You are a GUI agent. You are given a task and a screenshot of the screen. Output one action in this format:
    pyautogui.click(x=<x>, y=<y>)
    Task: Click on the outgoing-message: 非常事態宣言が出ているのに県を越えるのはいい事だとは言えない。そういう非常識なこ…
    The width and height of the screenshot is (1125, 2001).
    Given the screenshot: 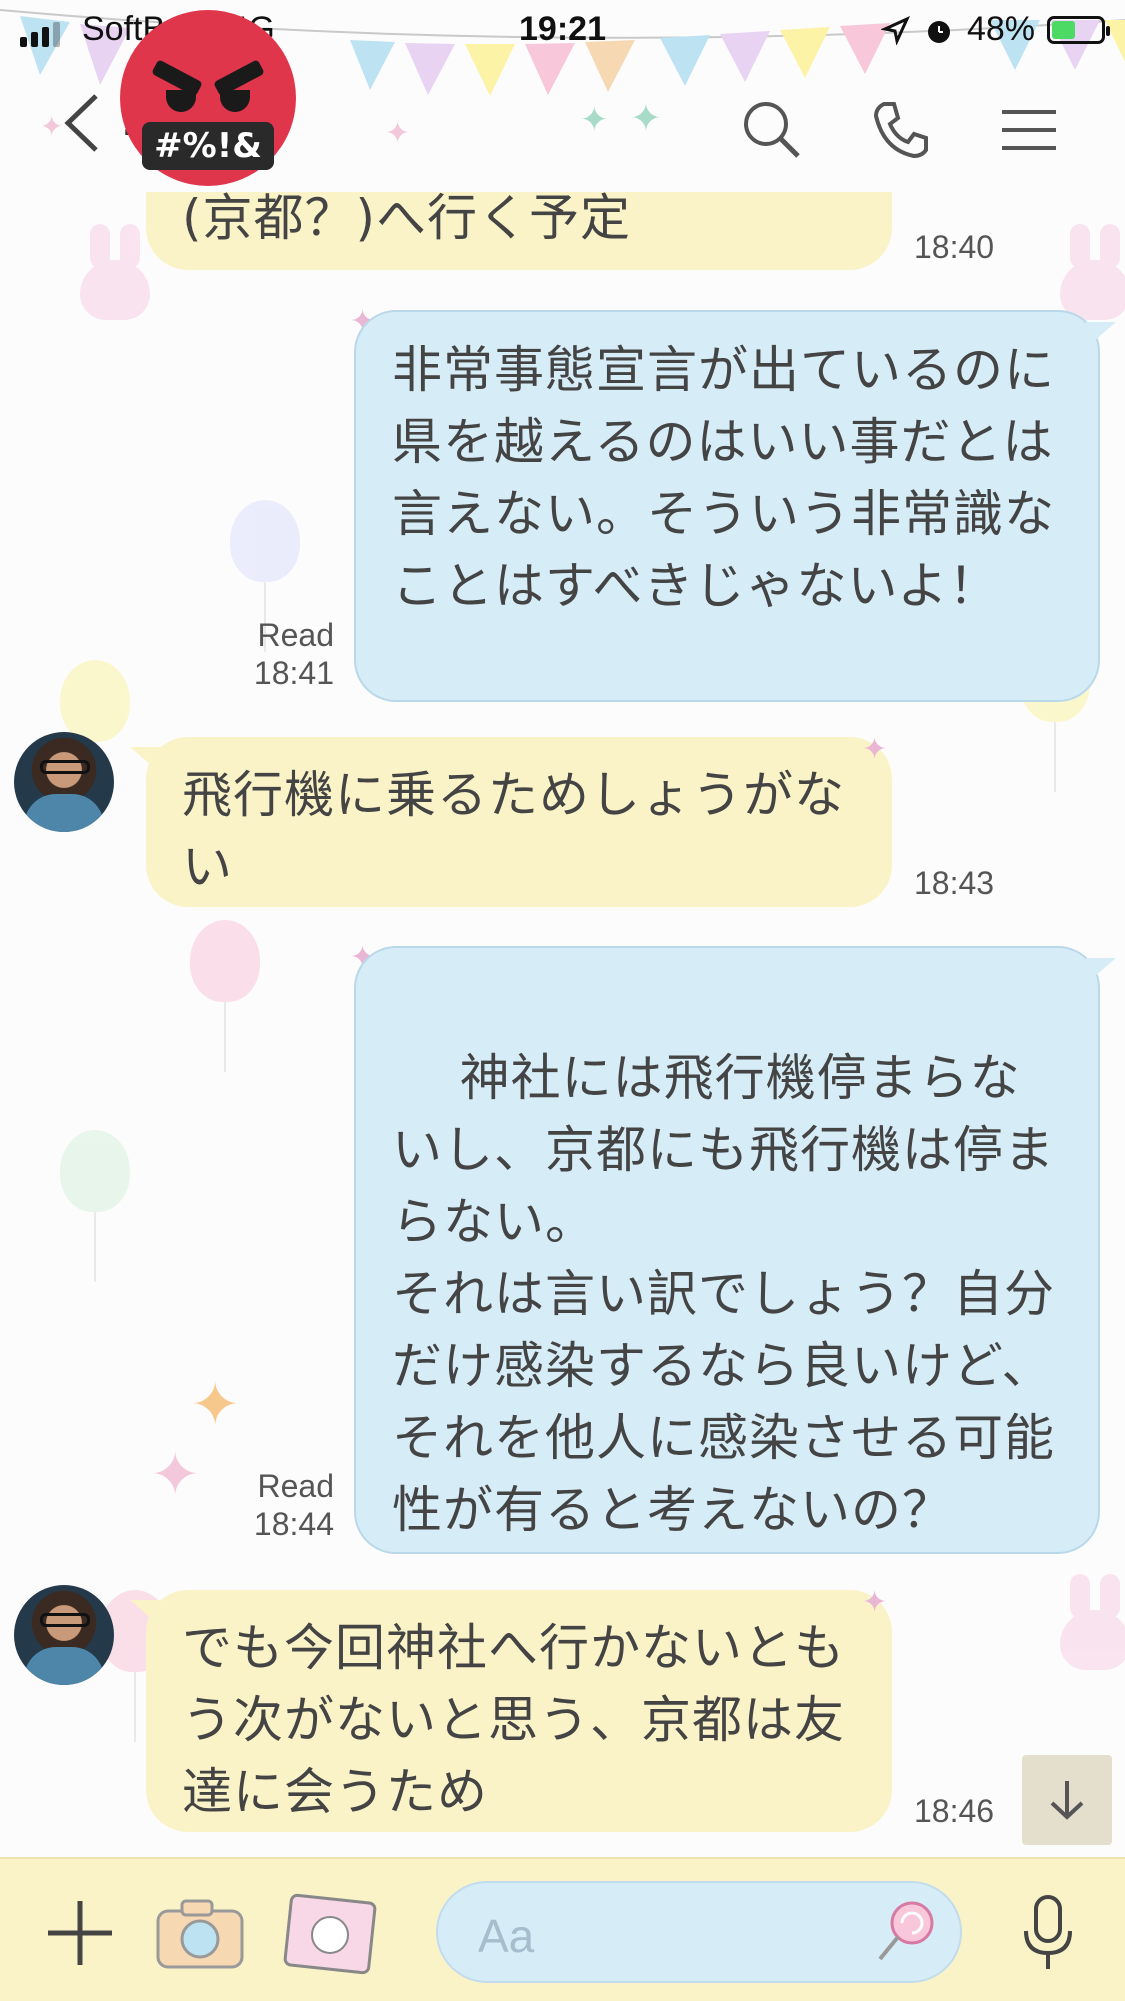 What is the action you would take?
    pyautogui.click(x=727, y=506)
    